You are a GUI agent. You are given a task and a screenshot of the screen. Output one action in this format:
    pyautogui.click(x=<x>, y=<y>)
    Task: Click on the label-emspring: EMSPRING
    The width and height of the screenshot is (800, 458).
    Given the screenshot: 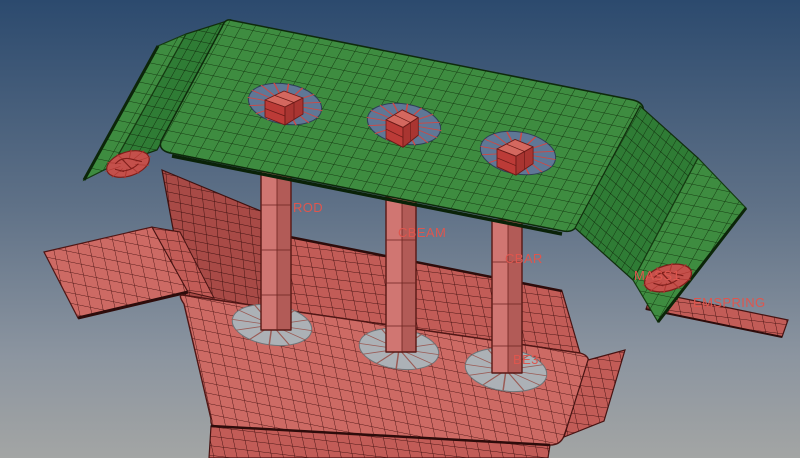 What is the action you would take?
    pyautogui.click(x=729, y=302)
    